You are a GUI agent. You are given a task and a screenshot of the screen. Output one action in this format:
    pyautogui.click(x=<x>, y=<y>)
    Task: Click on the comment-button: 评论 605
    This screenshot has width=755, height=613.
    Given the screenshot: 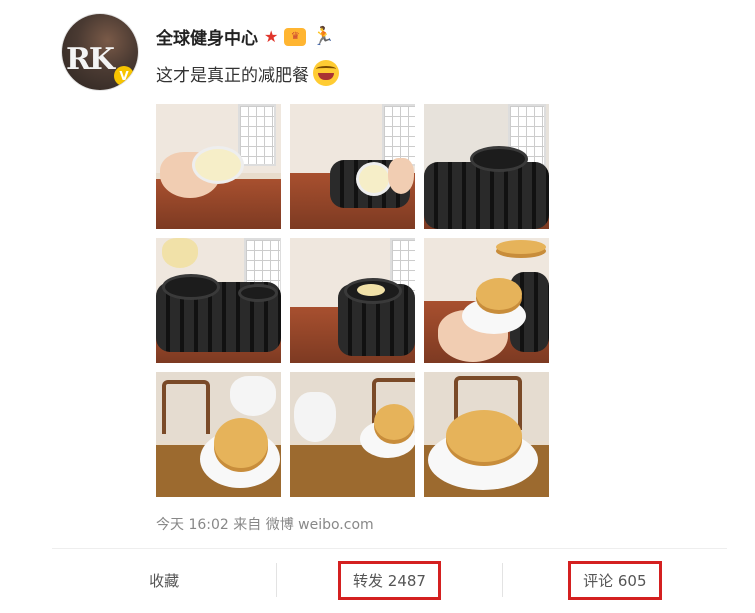 What is the action you would take?
    pyautogui.click(x=615, y=580)
    